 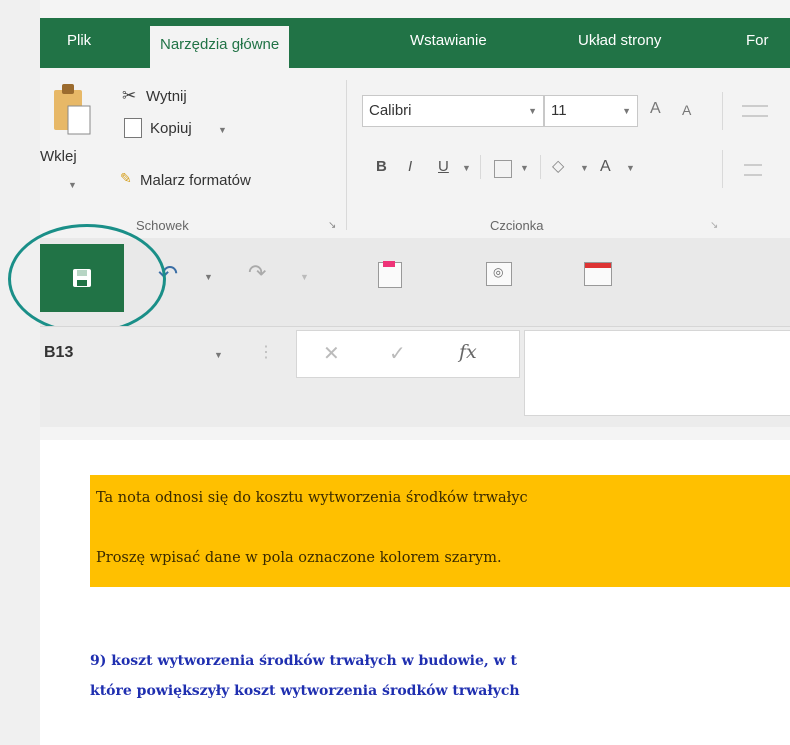 I want to click on font-color-button: A, so click(x=605, y=167).